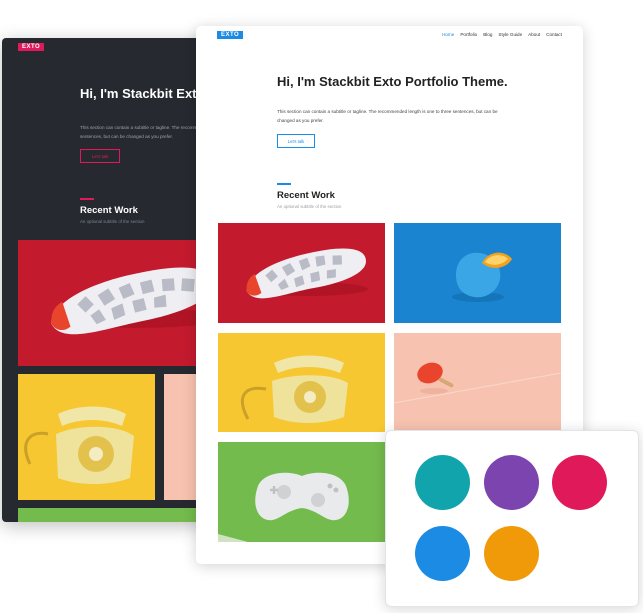 This screenshot has width=643, height=613. I want to click on light-portfolio-orange-image, so click(477, 273).